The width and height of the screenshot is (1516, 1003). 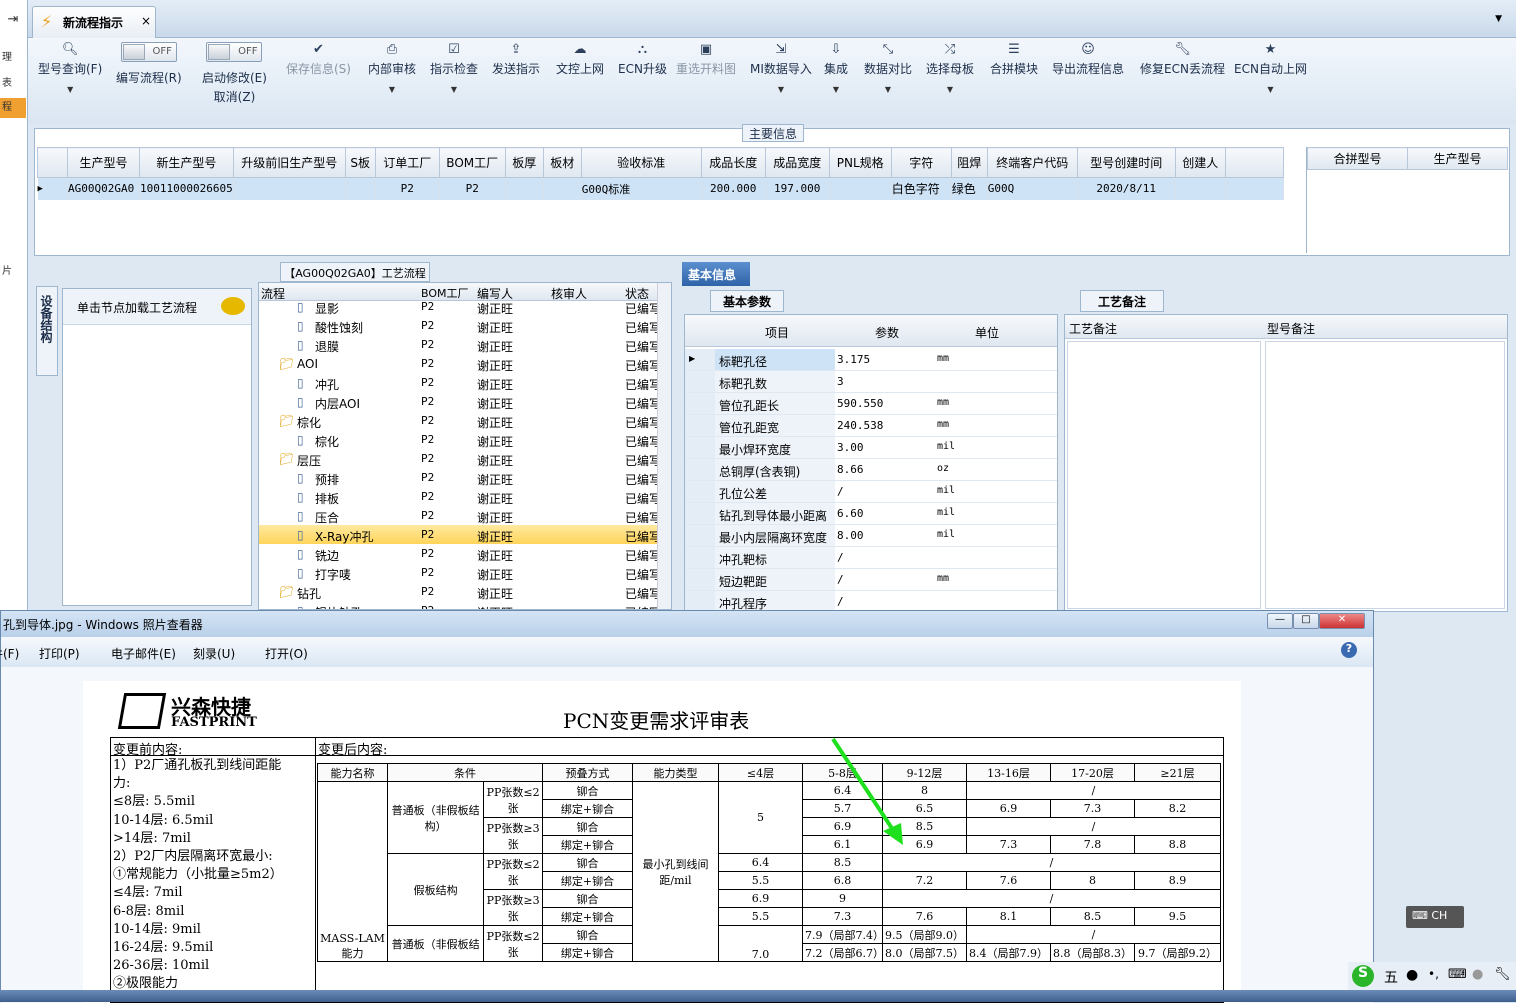 I want to click on column-header: 终端客户代码, so click(x=1032, y=162).